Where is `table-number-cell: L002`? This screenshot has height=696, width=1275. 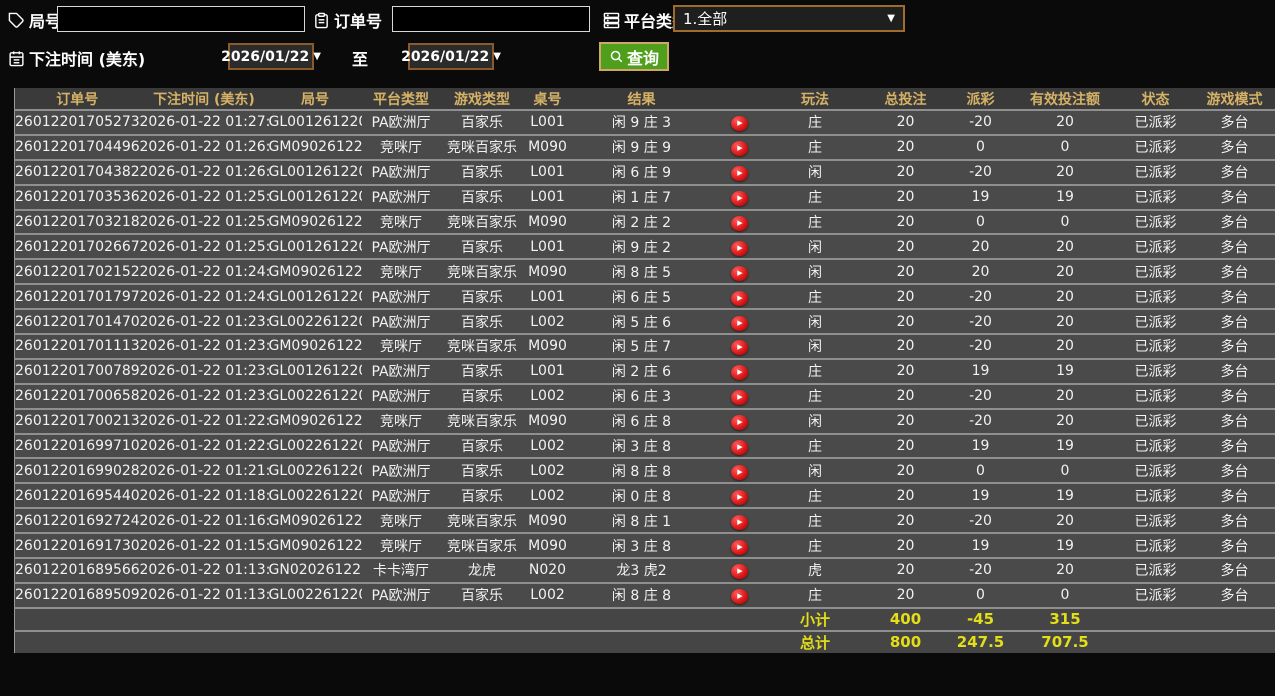 table-number-cell: L002 is located at coordinates (547, 321).